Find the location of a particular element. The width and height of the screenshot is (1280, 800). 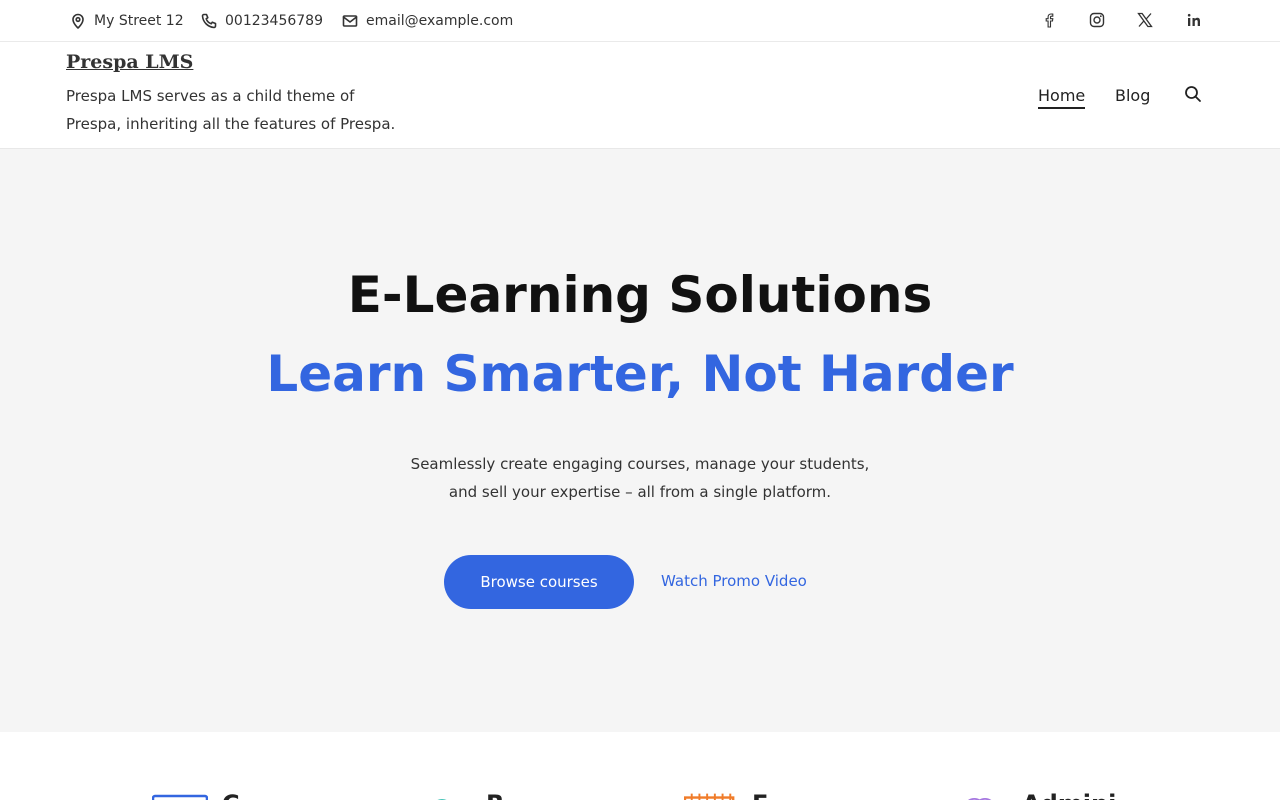

browse-courses-button: Browse courses is located at coordinates (539, 582).